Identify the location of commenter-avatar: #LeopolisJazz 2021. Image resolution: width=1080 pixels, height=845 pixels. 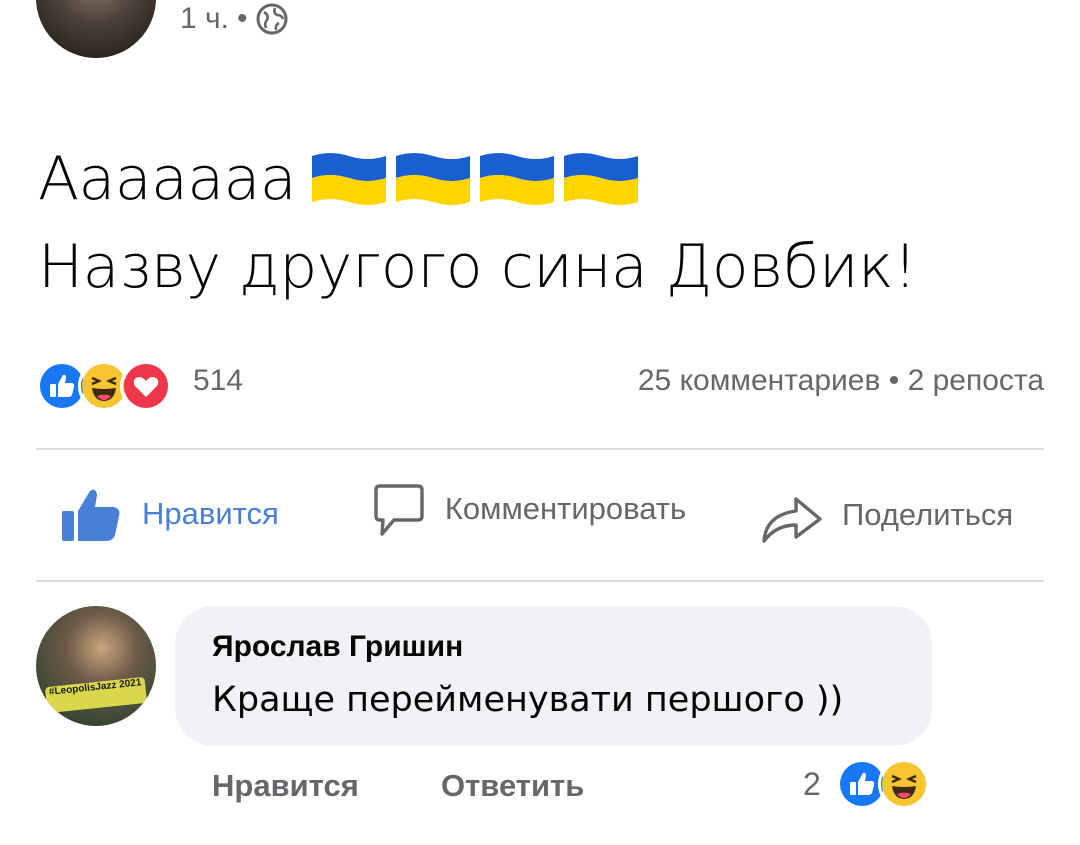
(96, 666).